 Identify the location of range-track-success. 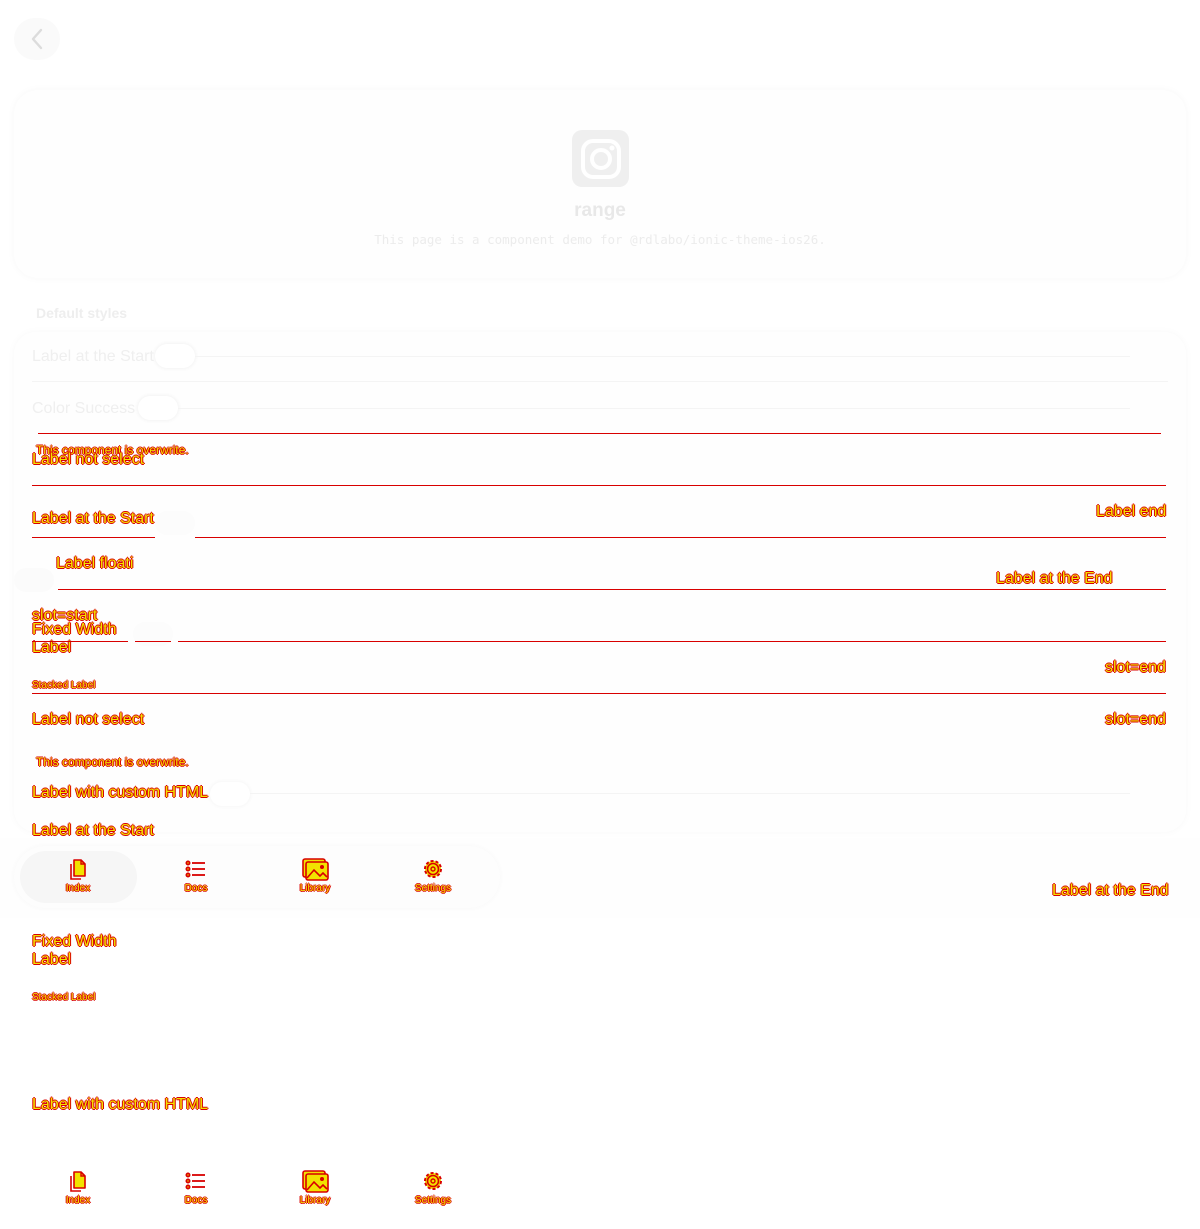
(654, 408).